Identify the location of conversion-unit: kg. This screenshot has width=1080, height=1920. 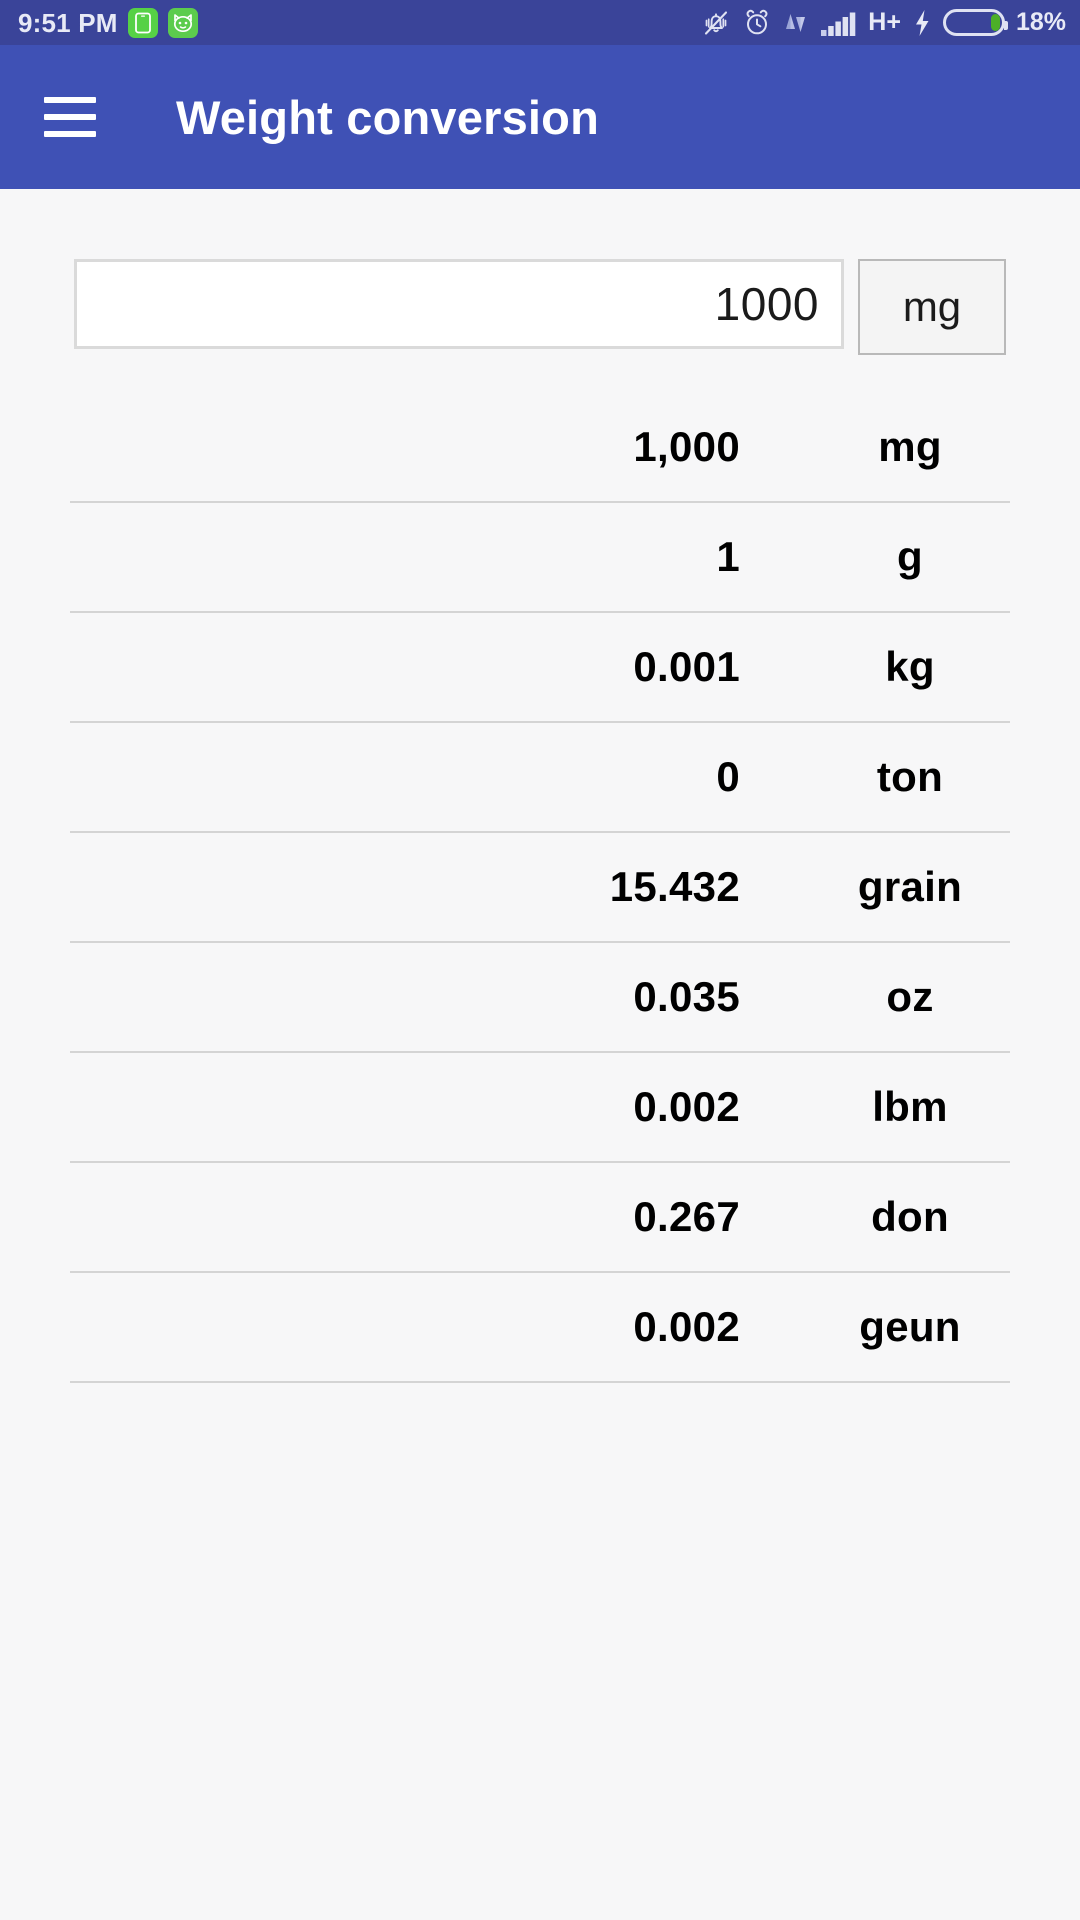
(910, 666).